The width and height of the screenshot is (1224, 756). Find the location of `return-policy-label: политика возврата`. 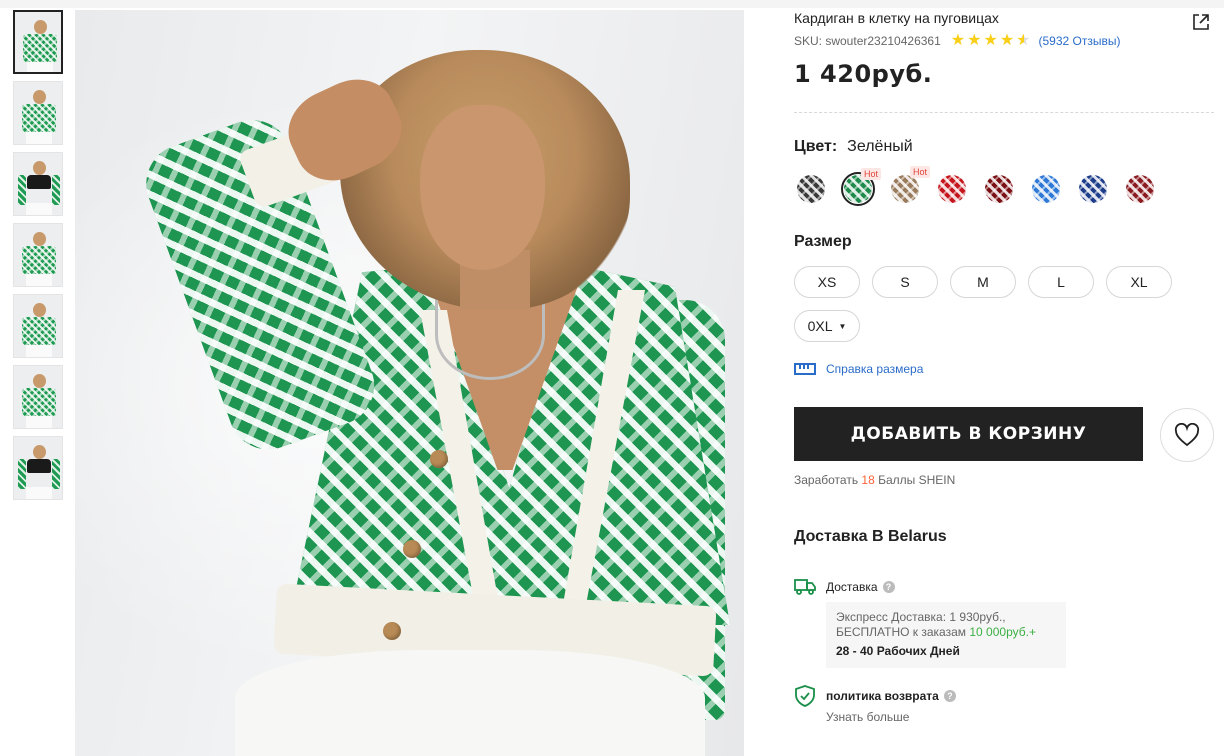

return-policy-label: политика возврата is located at coordinates (882, 696).